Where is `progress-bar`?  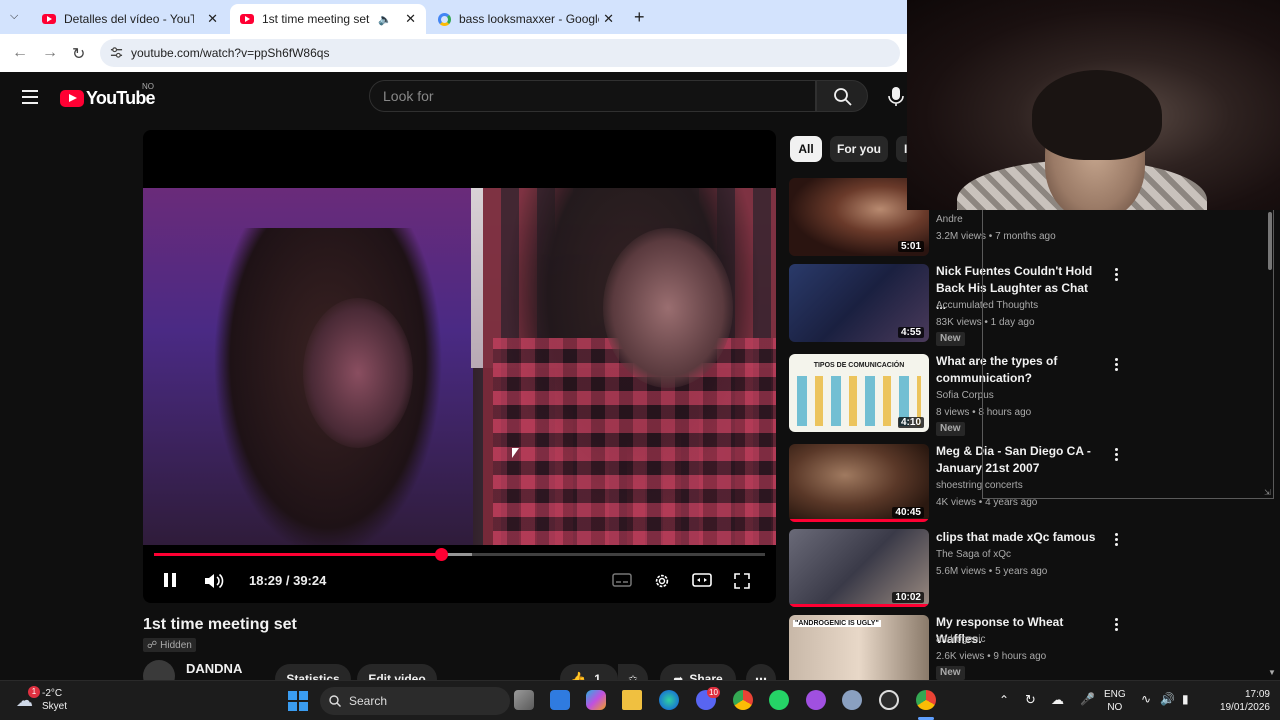
progress-bar is located at coordinates (459, 554).